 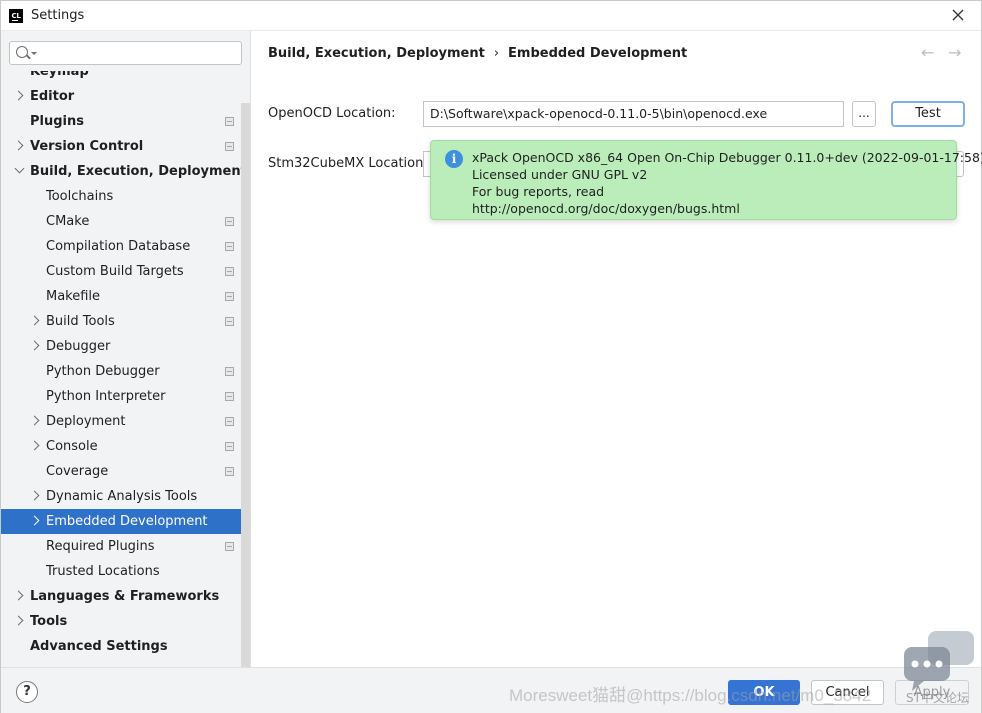 I want to click on sidebar-item-compilation-database: Compilation Database, so click(x=121, y=246).